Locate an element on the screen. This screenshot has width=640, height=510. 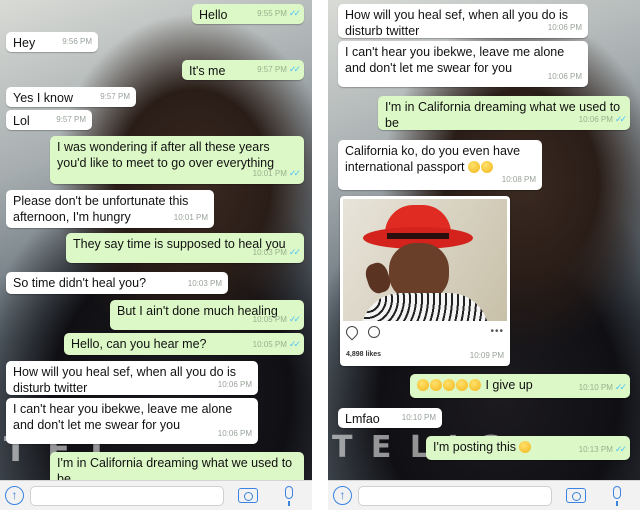
likes-count: 4,898 likes is located at coordinates (364, 354).